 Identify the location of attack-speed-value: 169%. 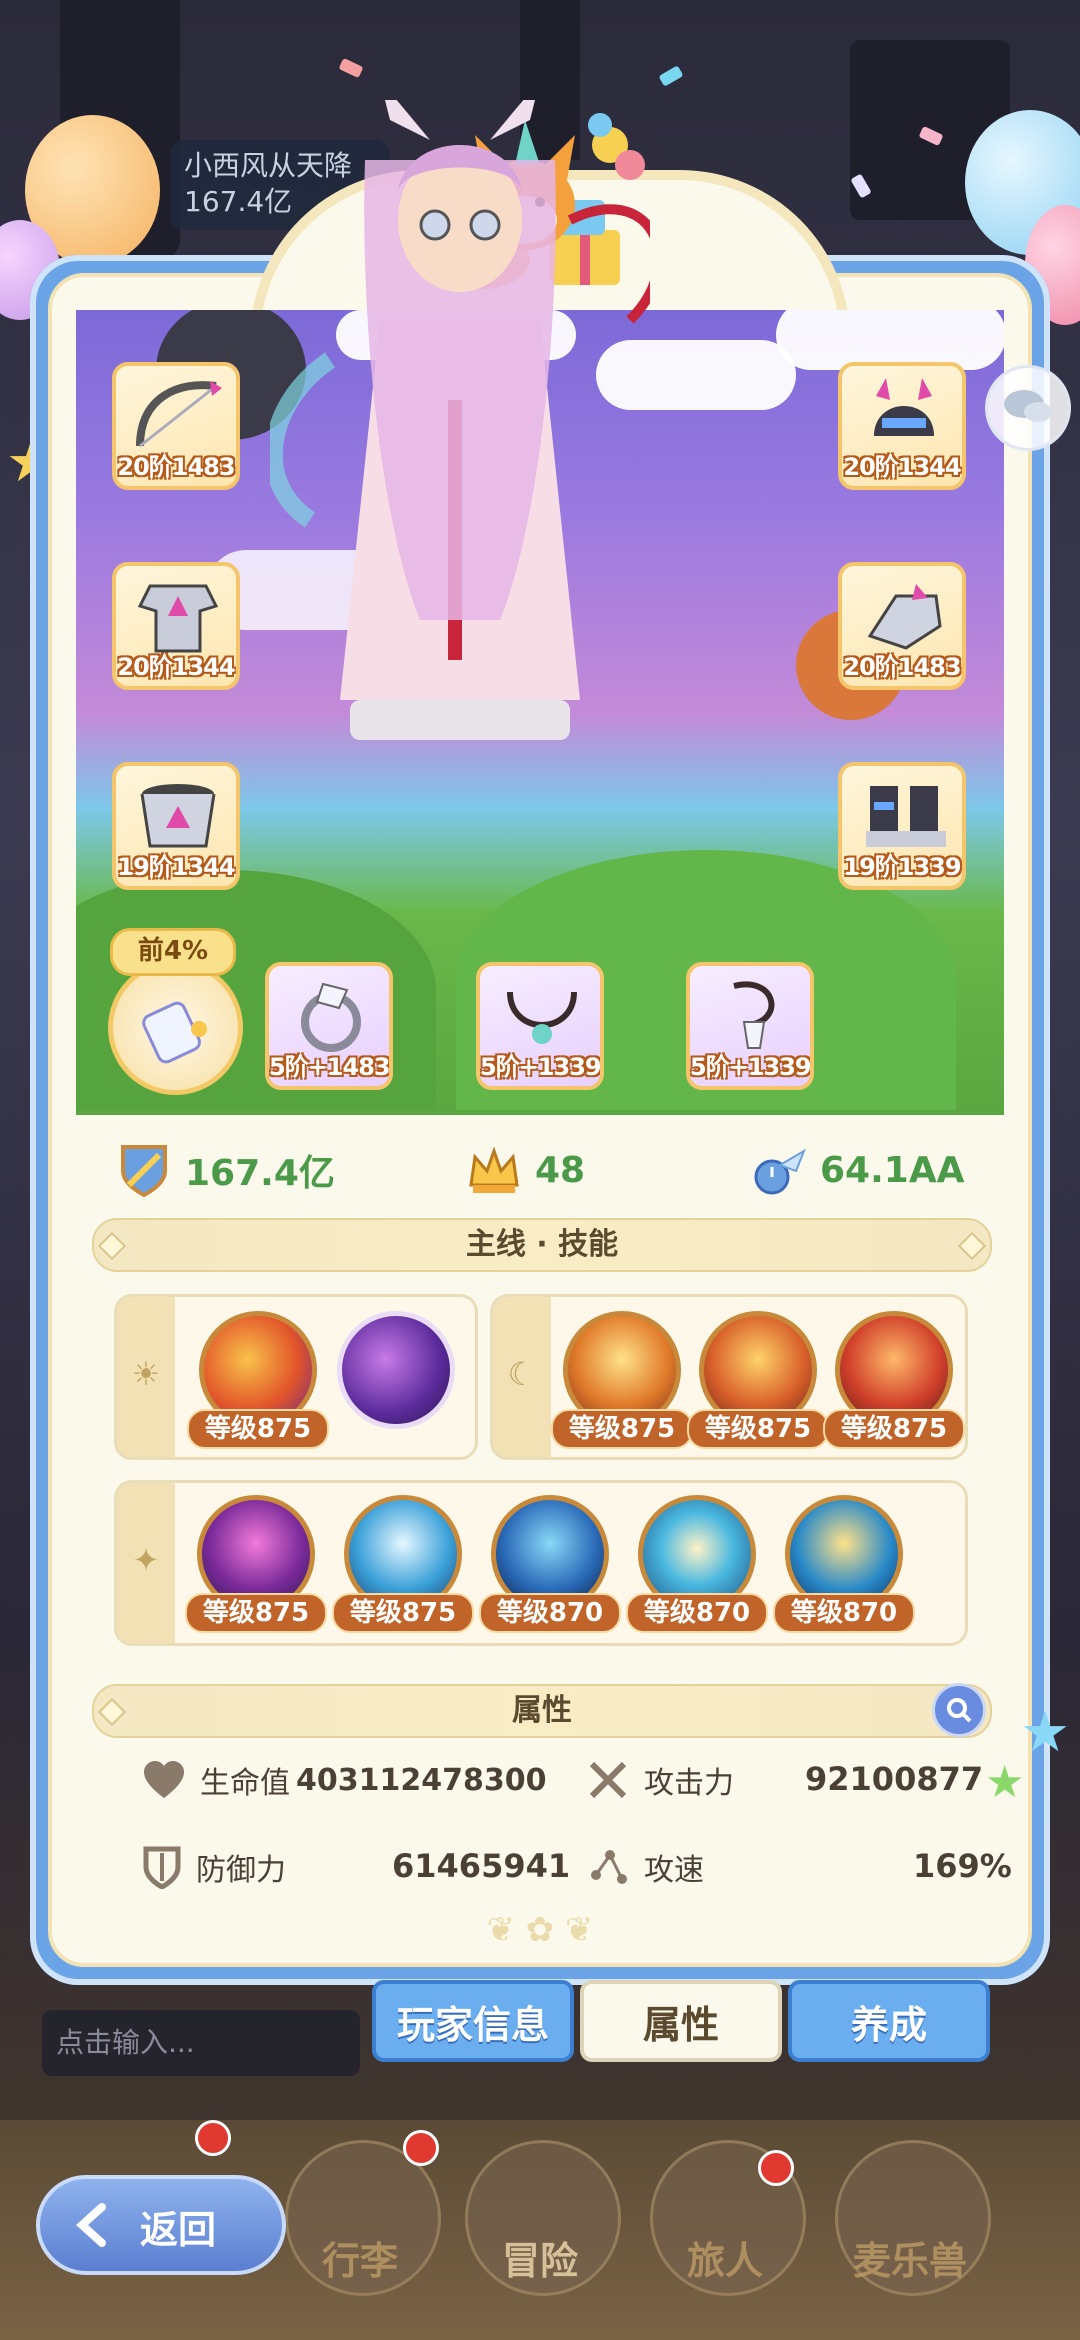
(962, 1866).